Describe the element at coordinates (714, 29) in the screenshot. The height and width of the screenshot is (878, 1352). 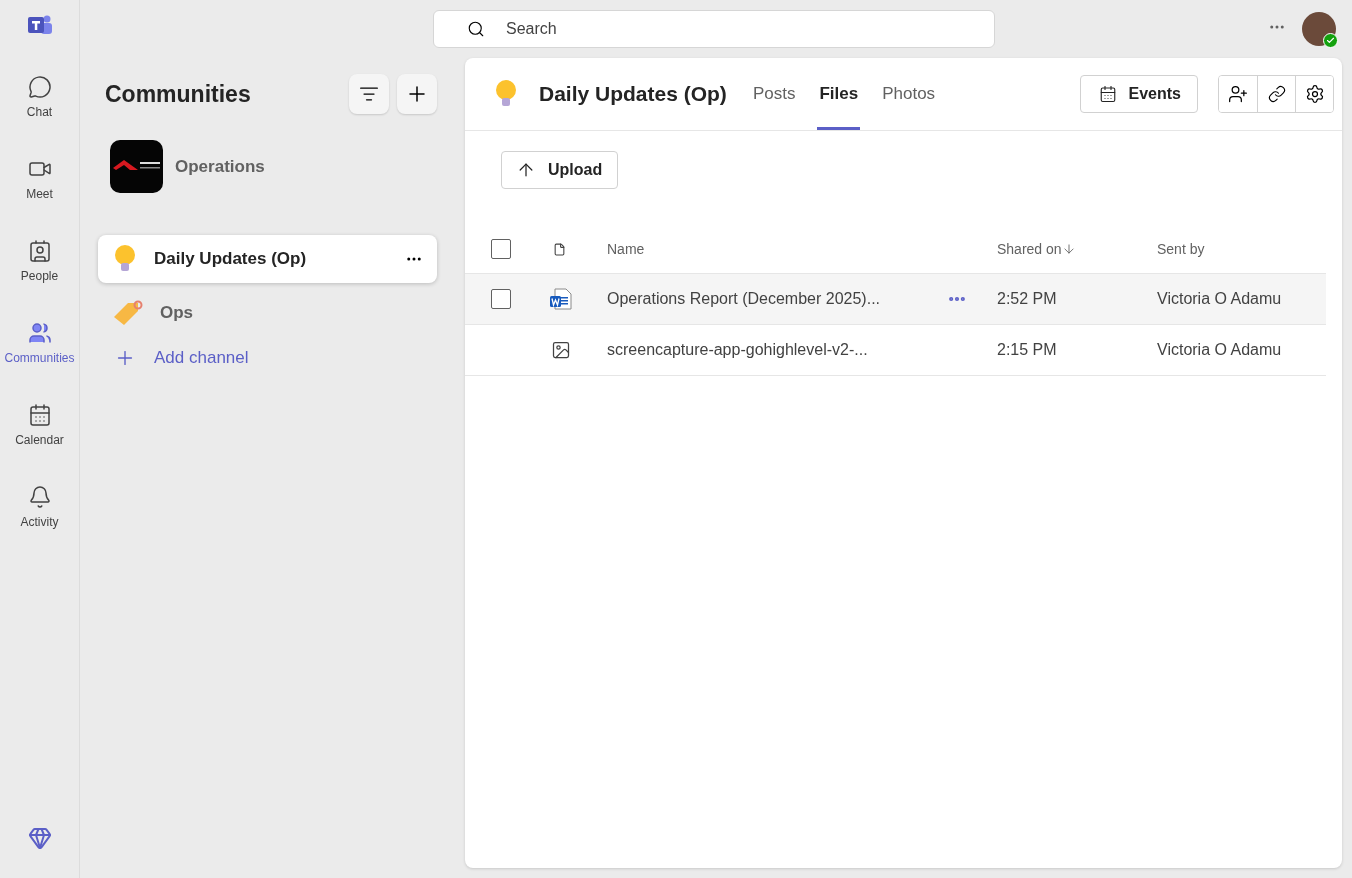
I see `search-field: Search` at that location.